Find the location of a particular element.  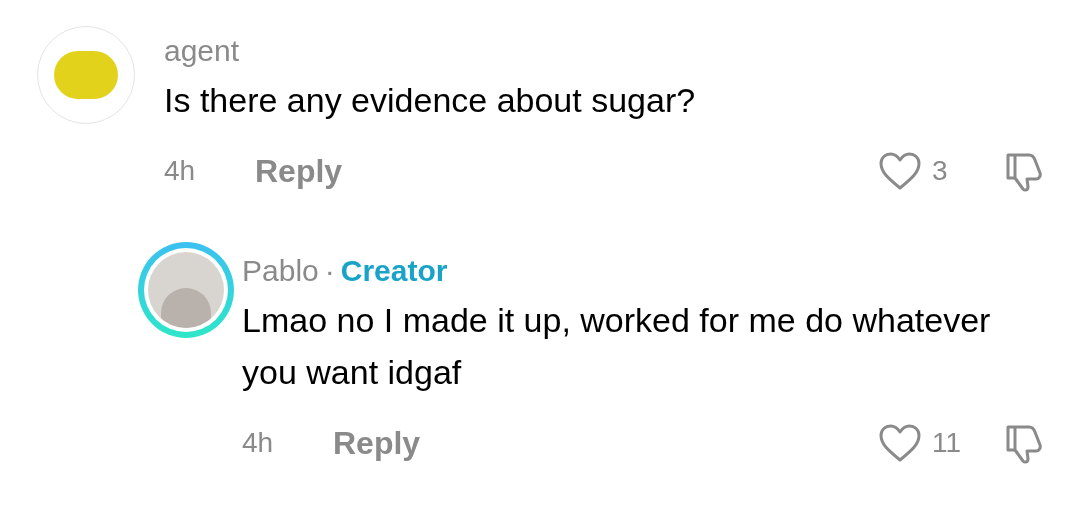

username: agent is located at coordinates (202, 50).